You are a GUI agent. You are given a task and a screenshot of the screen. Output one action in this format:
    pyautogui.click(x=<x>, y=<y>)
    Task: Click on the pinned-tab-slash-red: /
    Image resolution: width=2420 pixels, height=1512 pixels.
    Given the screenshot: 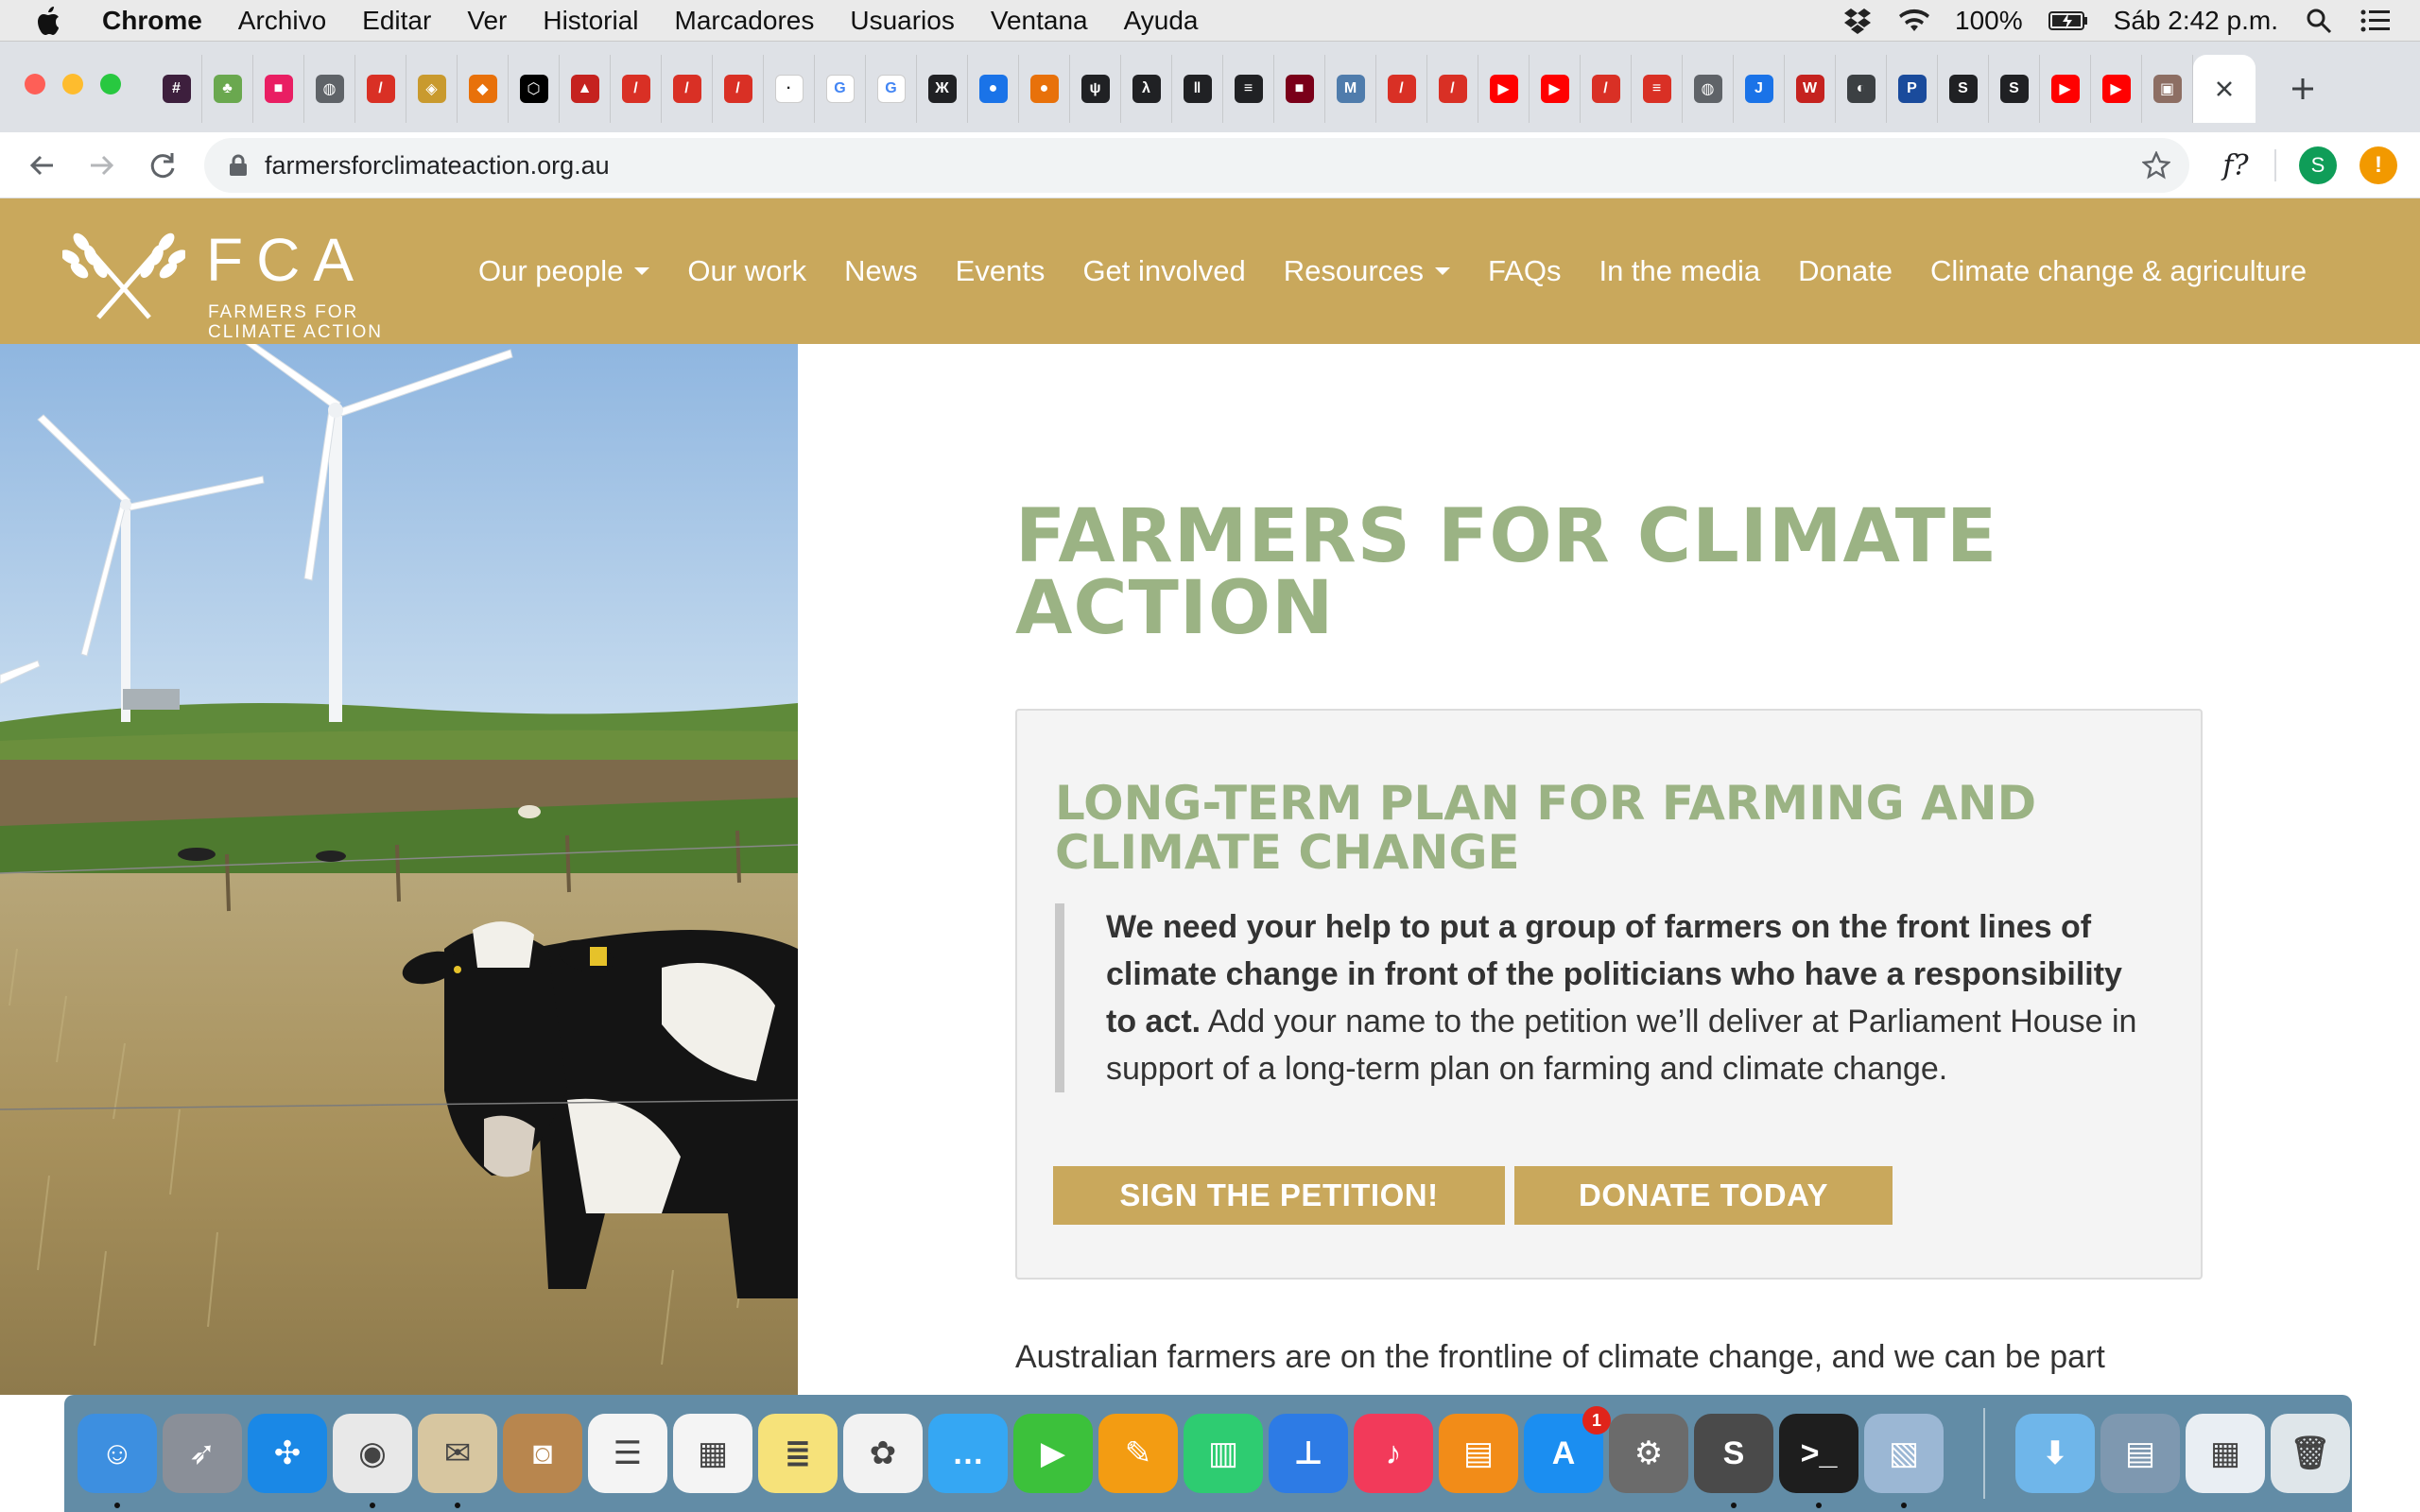 What is the action you would take?
    pyautogui.click(x=380, y=89)
    